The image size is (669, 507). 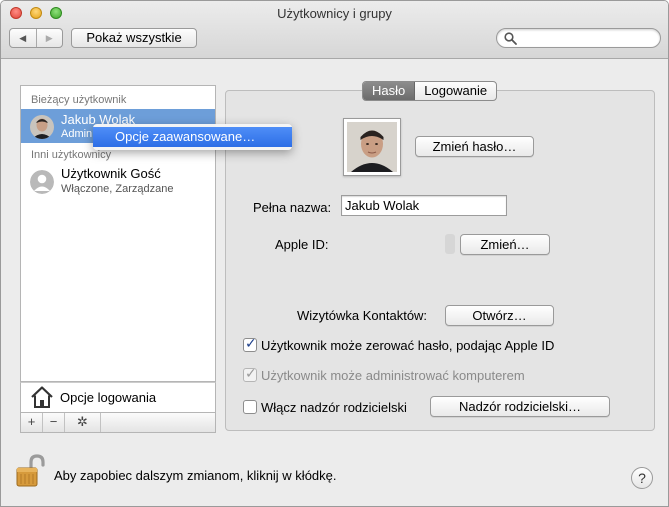 What do you see at coordinates (334, 30) in the screenshot?
I see `titlebar: Użytkownicy i grupy ◀ ▶ Pokaż wszystkie` at bounding box center [334, 30].